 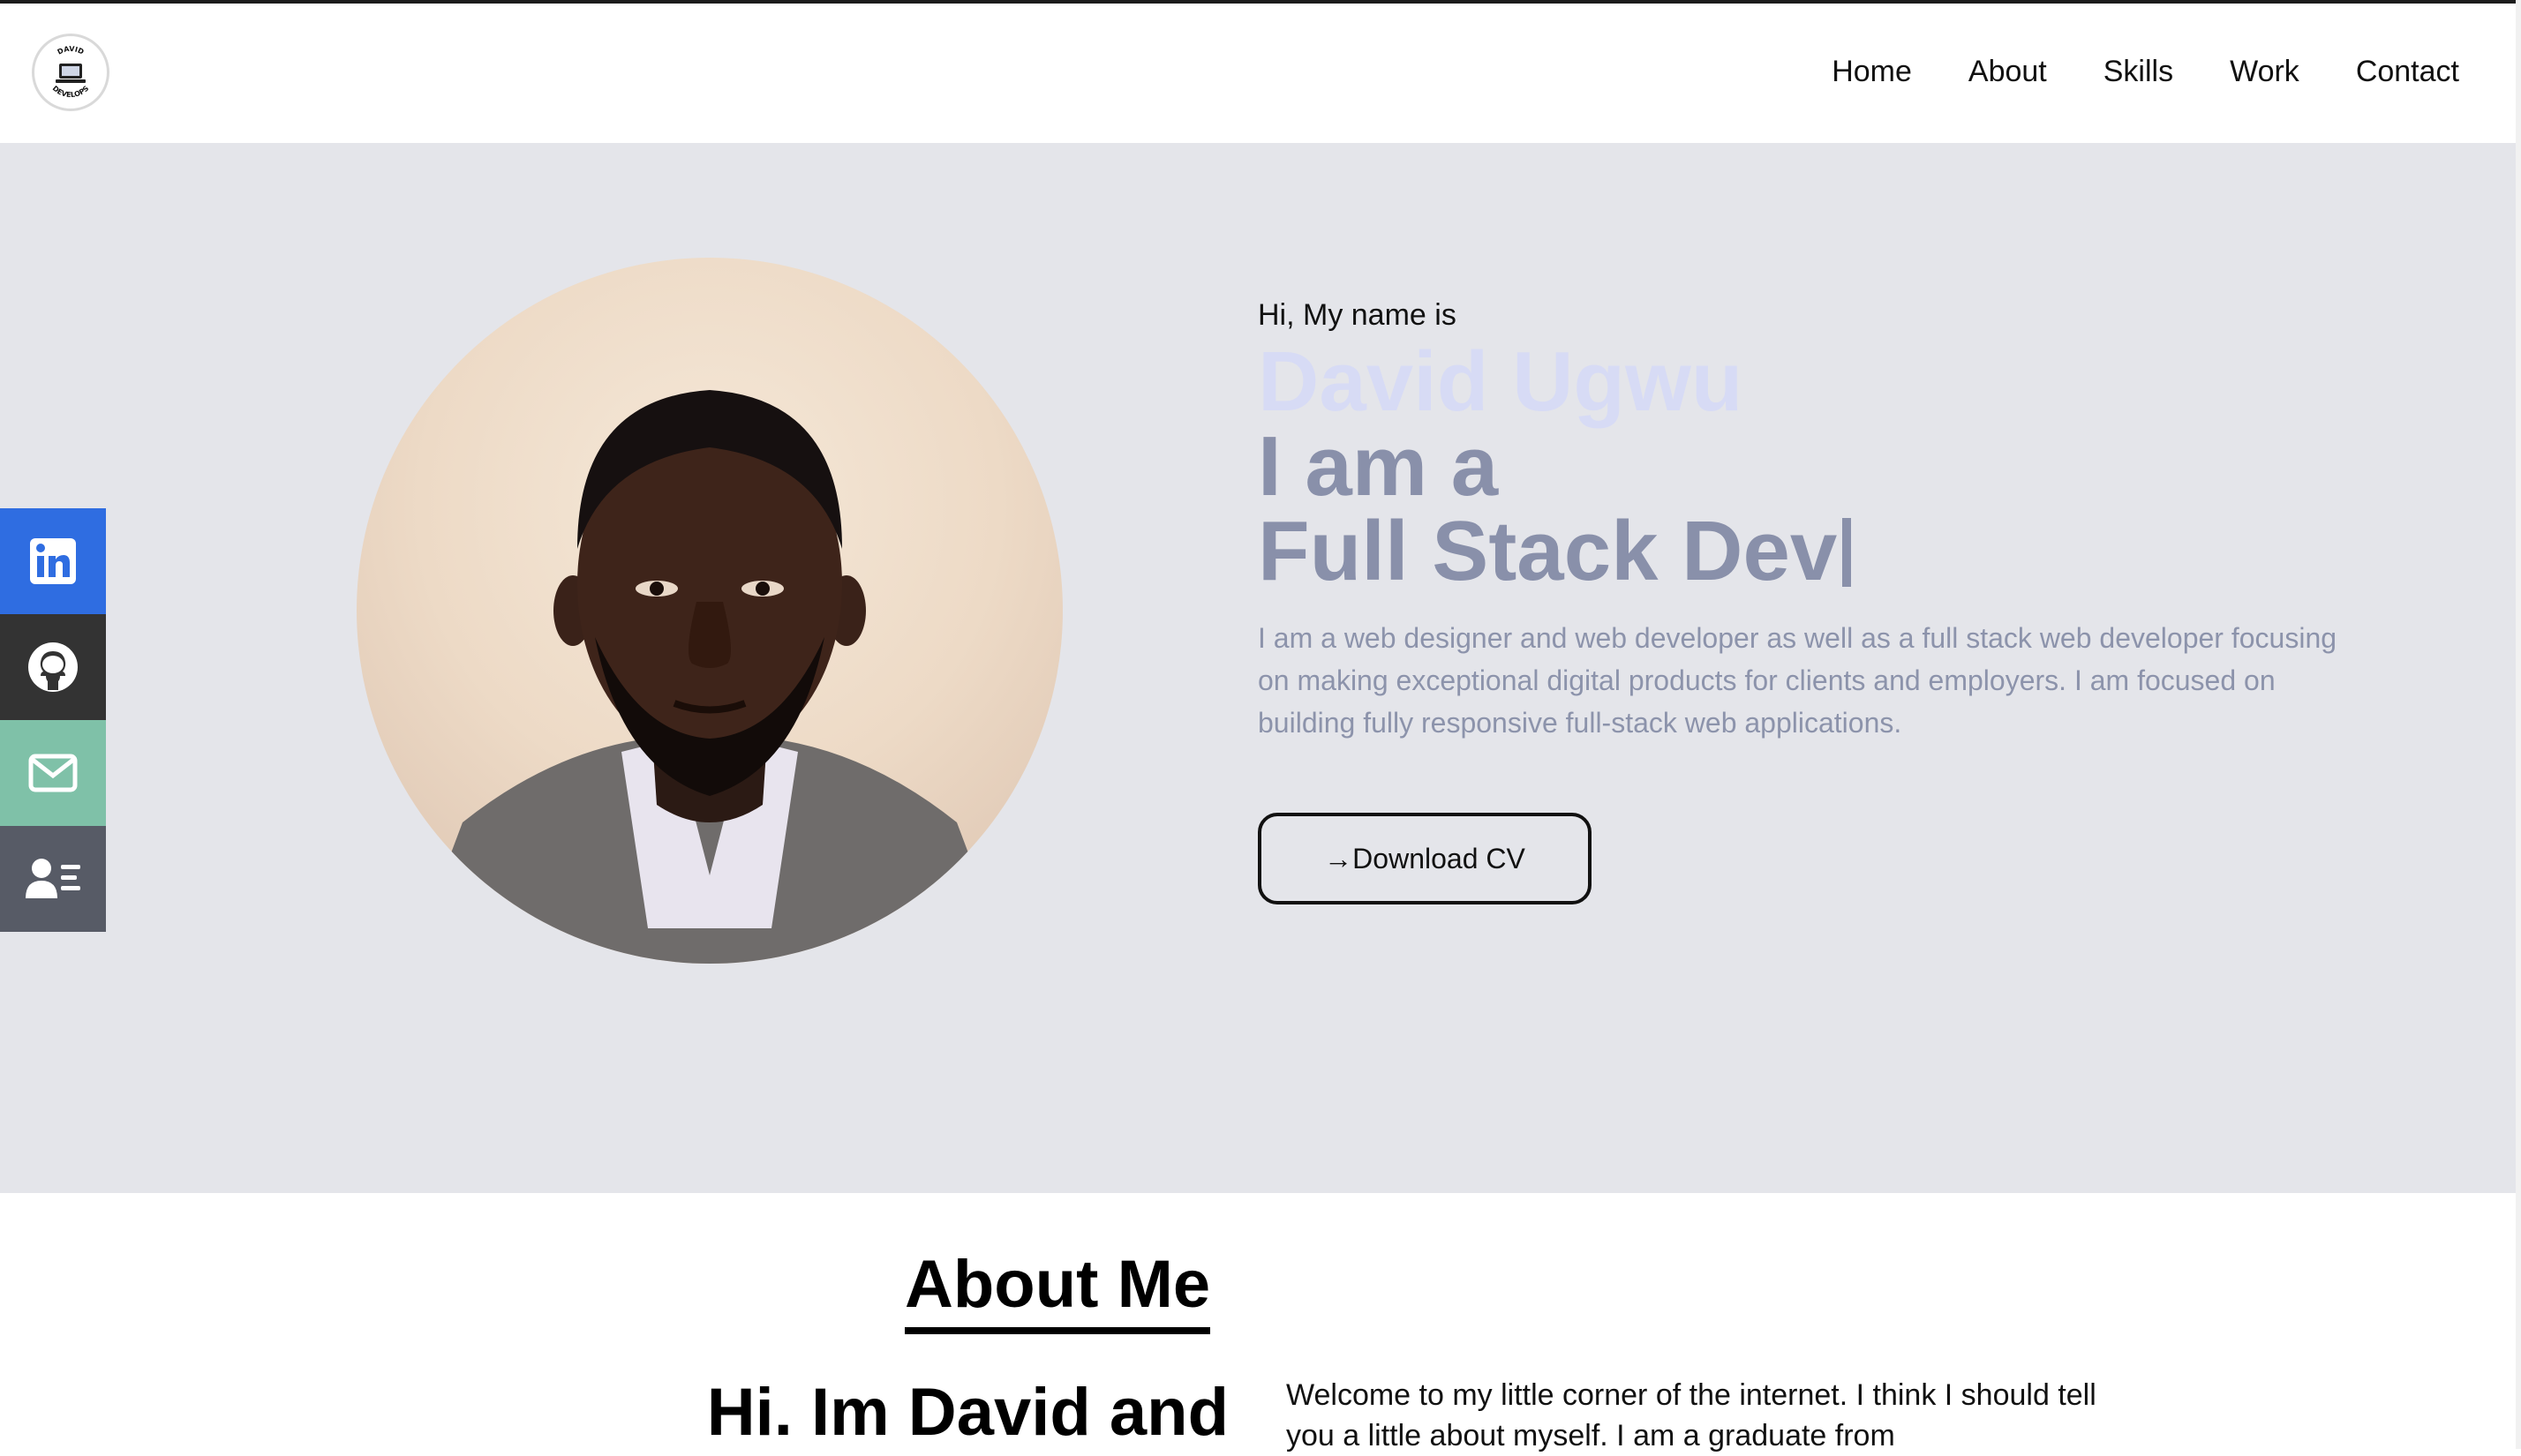 I want to click on resume-icon, so click(x=53, y=878).